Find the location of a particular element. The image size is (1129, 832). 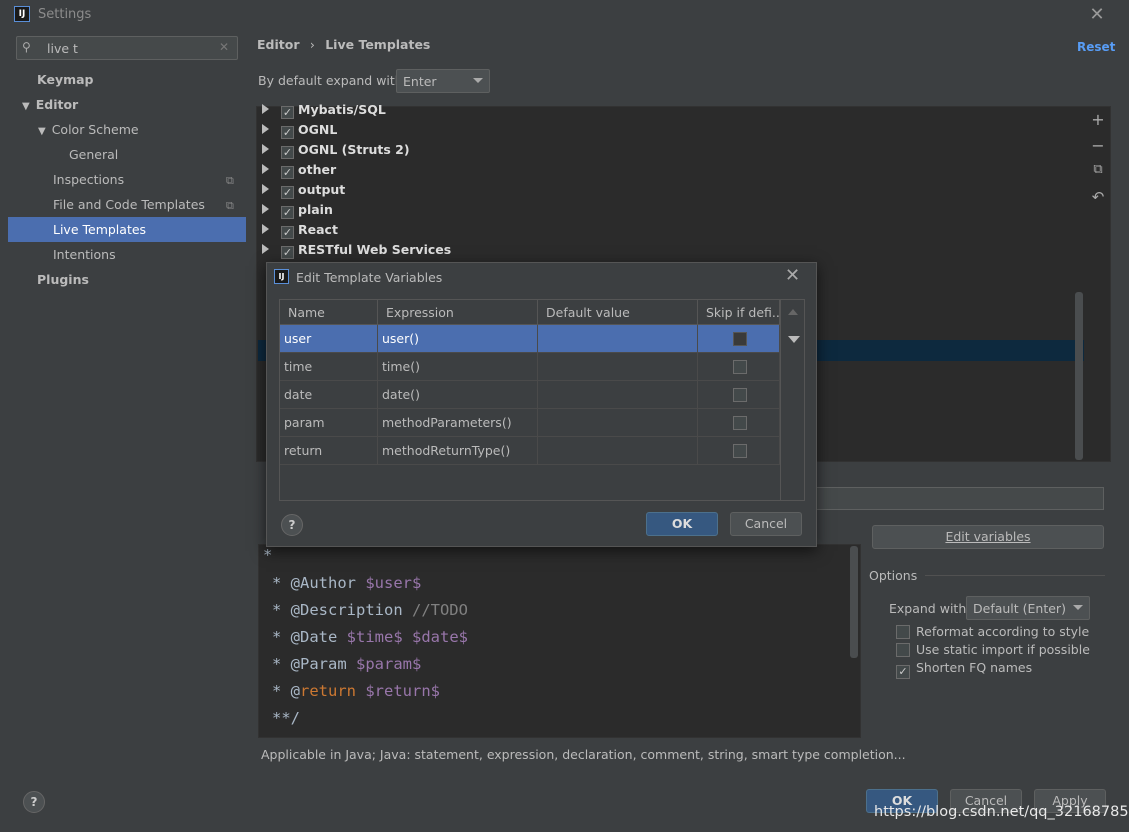

expand-with-dropdown: Enter is located at coordinates (443, 81).